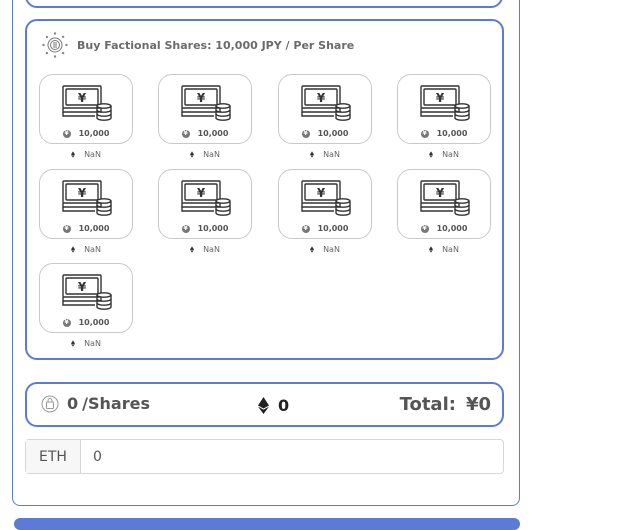 The height and width of the screenshot is (530, 627). Describe the element at coordinates (53, 456) in the screenshot. I see `eth-addon-label: ETH` at that location.